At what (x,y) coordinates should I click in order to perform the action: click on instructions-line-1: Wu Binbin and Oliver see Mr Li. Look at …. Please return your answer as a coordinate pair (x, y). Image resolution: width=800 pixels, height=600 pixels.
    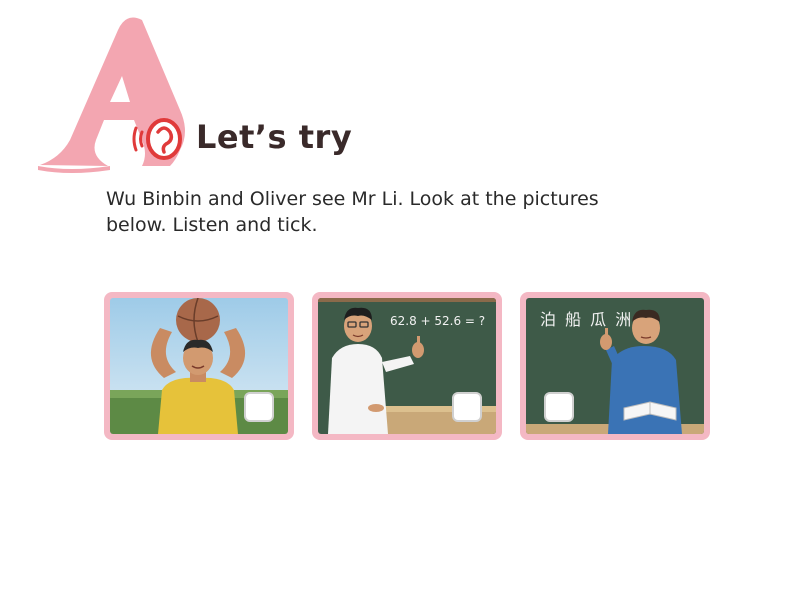
    Looking at the image, I should click on (352, 199).